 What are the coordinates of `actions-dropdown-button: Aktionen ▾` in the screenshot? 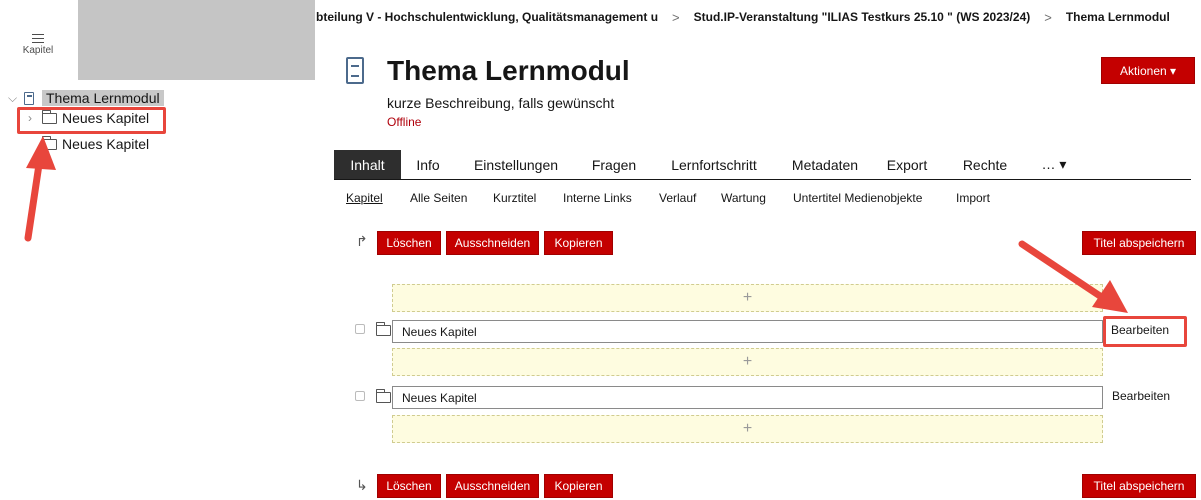 It's located at (1148, 70).